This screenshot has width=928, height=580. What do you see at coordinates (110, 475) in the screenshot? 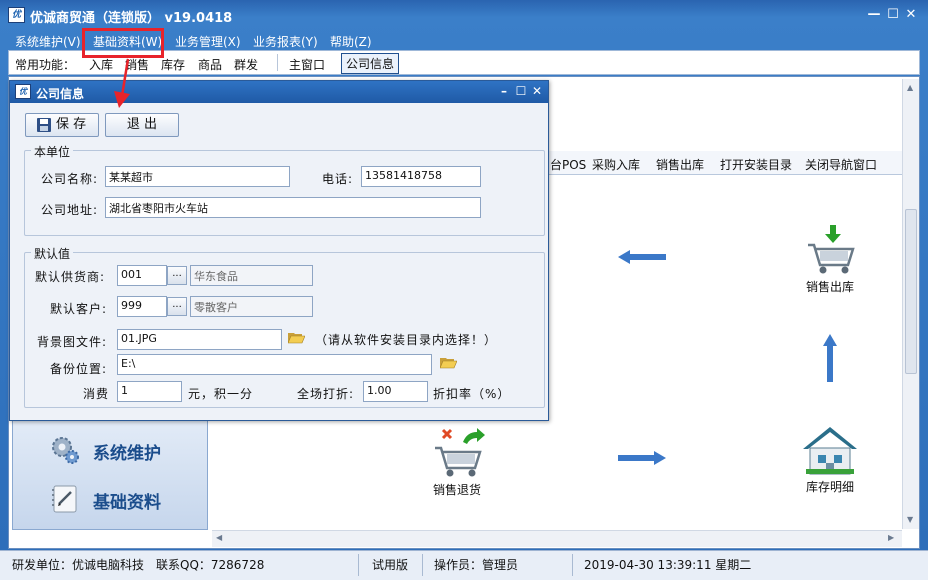
I see `sidebar-panel: 系统维护 基础资料` at bounding box center [110, 475].